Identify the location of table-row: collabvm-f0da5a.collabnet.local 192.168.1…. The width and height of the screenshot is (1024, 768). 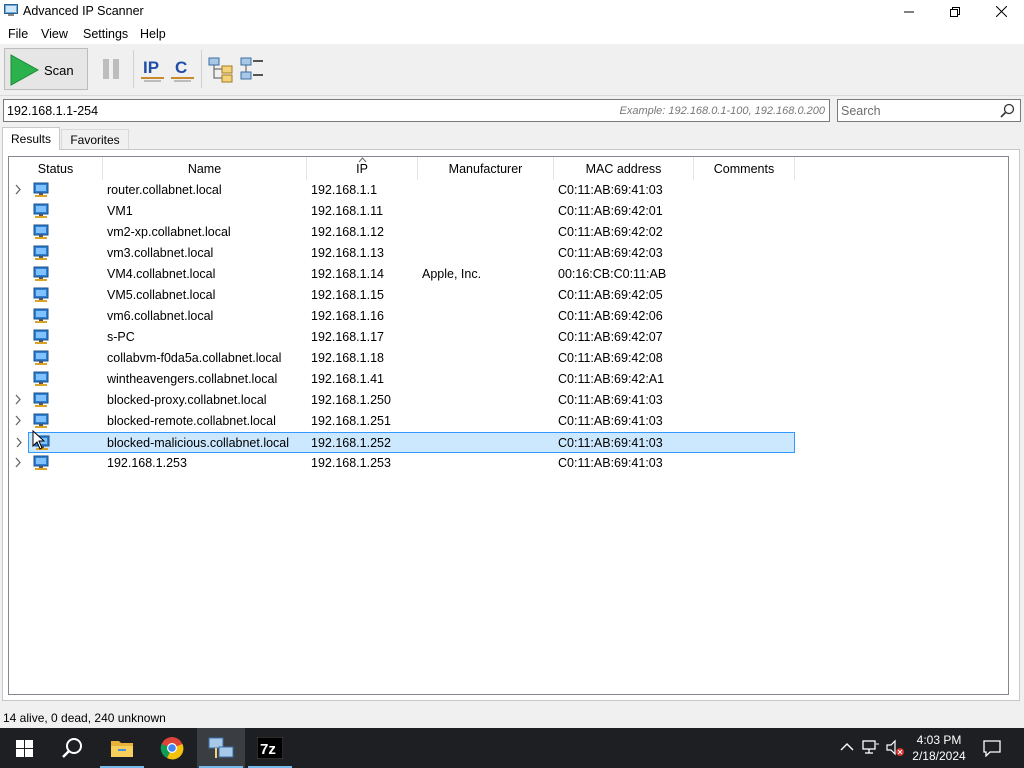
(402, 358).